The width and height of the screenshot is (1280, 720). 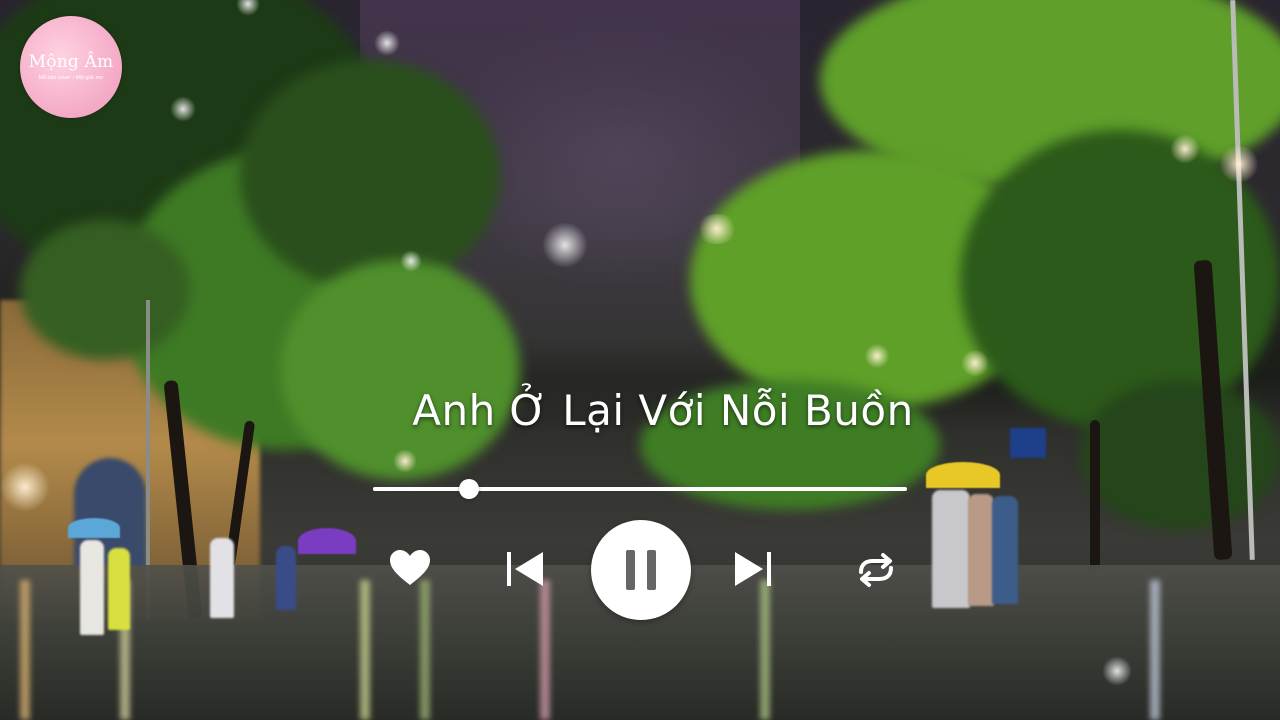 I want to click on repeat-icon, so click(x=876, y=570).